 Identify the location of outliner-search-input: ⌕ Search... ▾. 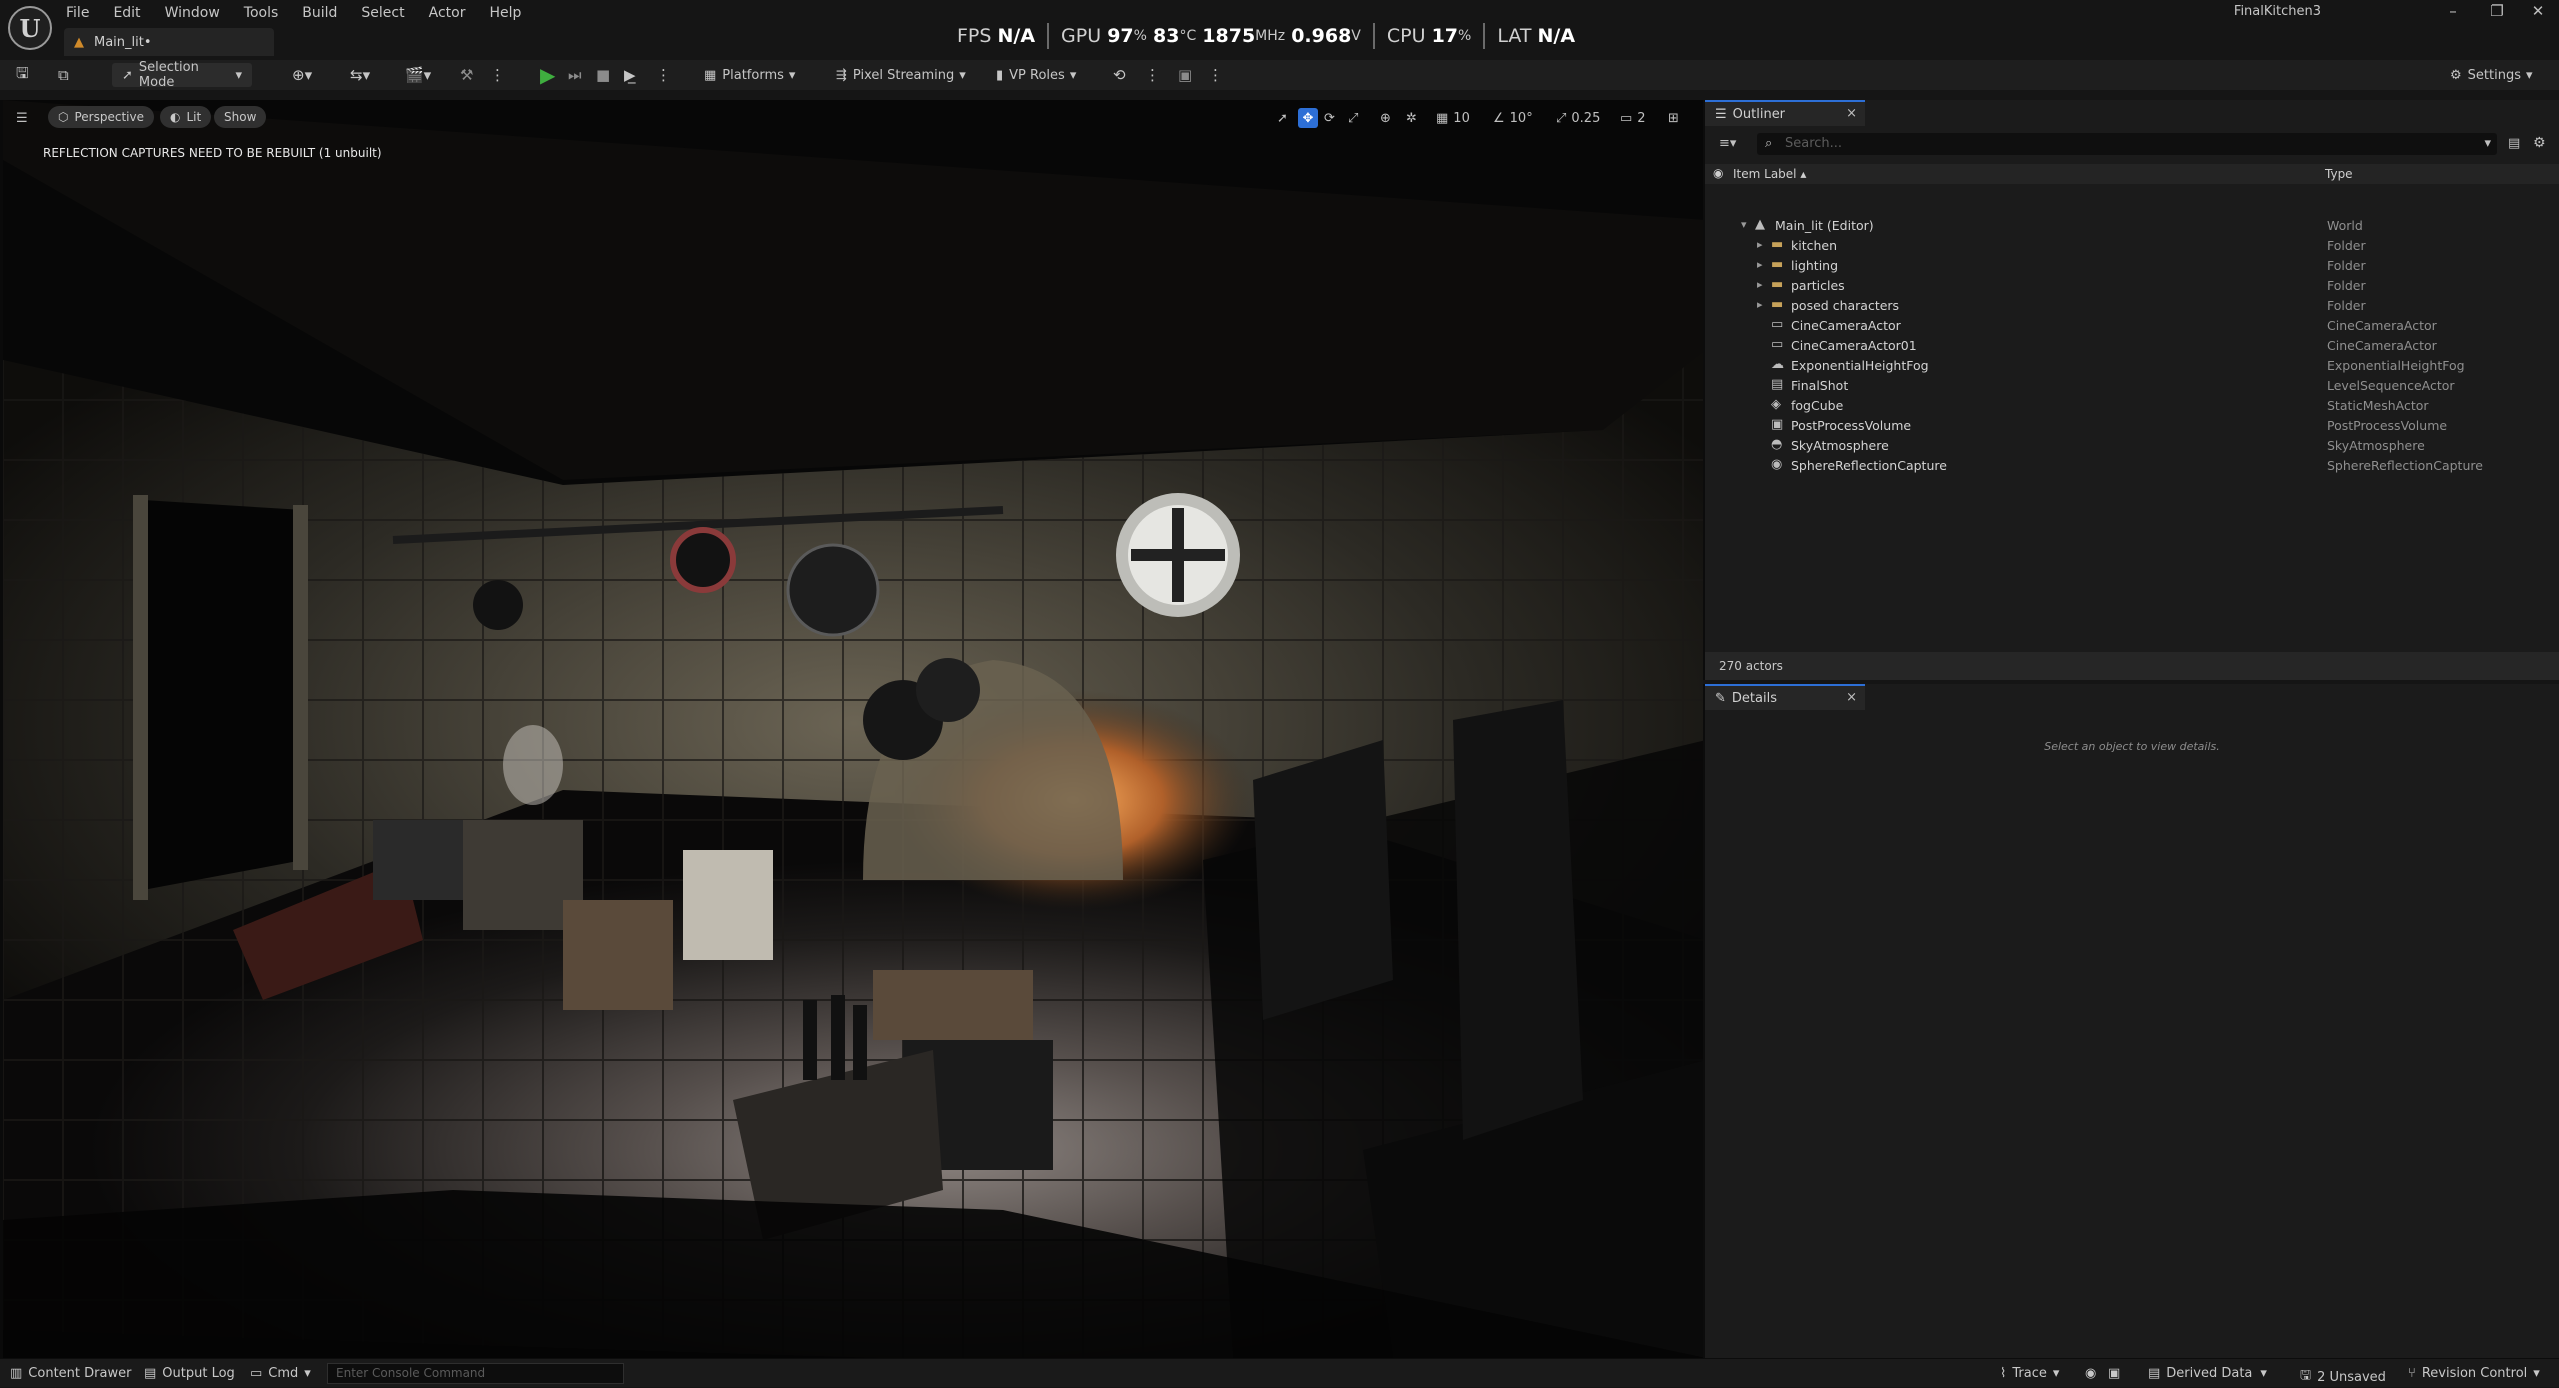
(2127, 144).